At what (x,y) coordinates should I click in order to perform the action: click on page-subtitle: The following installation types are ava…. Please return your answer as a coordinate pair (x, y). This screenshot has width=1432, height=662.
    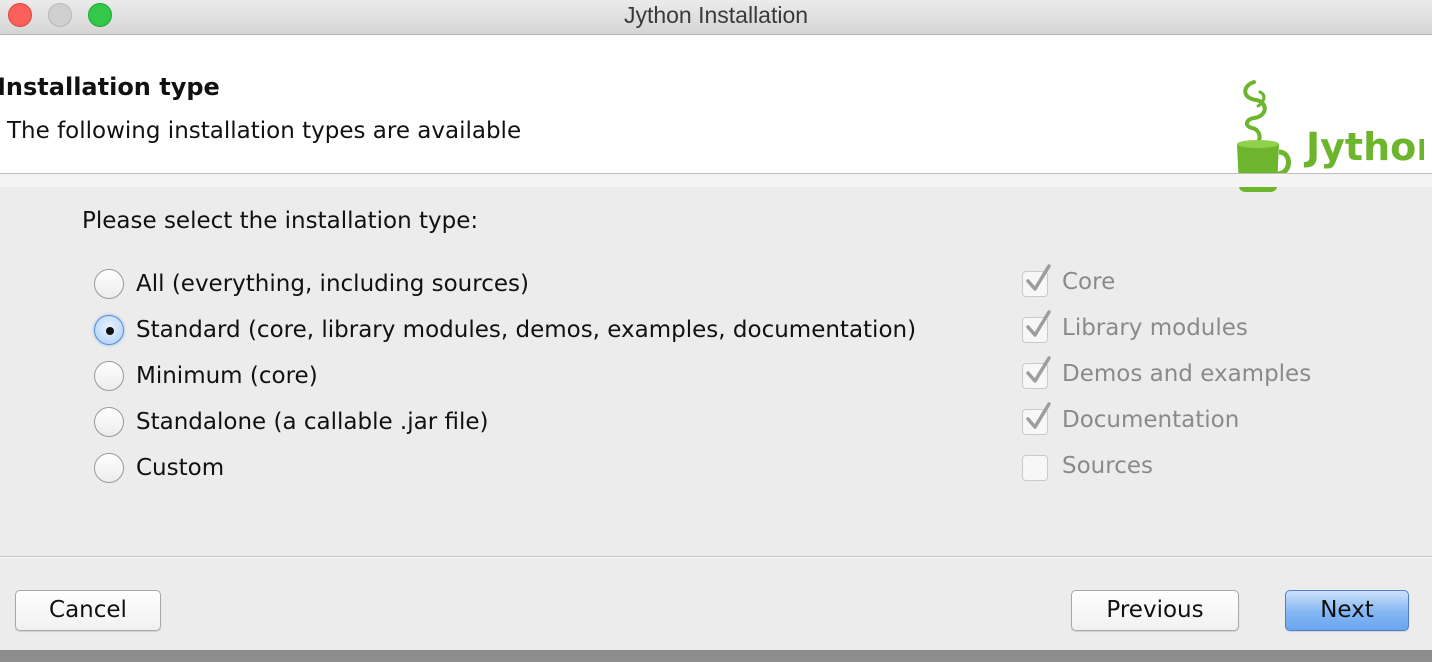
    Looking at the image, I should click on (264, 131).